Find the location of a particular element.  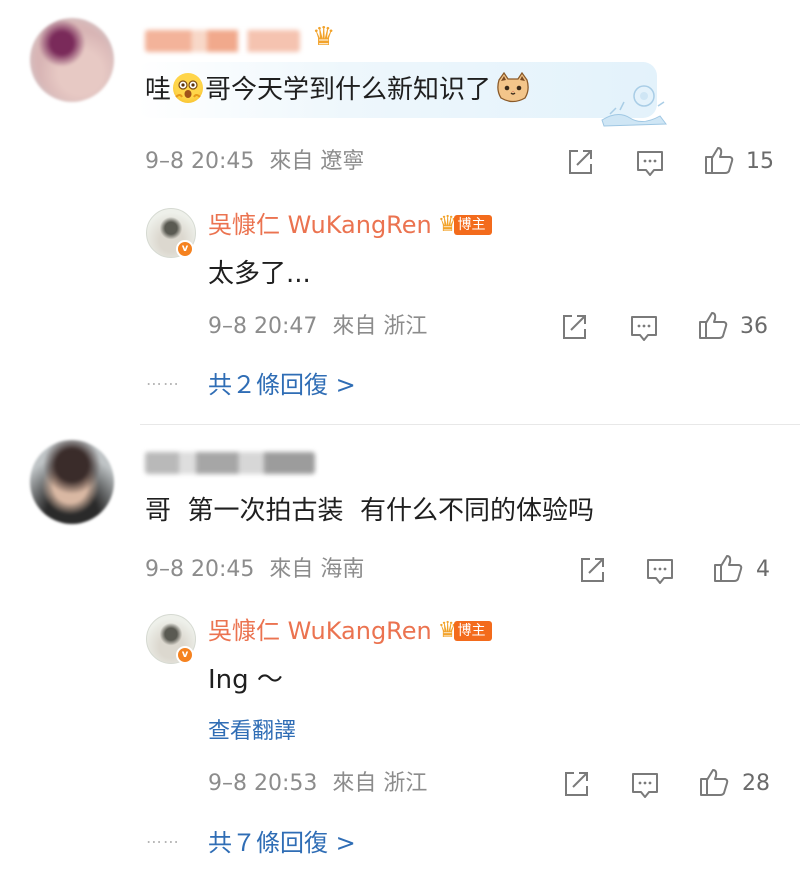

crown-icon: ♛ is located at coordinates (324, 37).